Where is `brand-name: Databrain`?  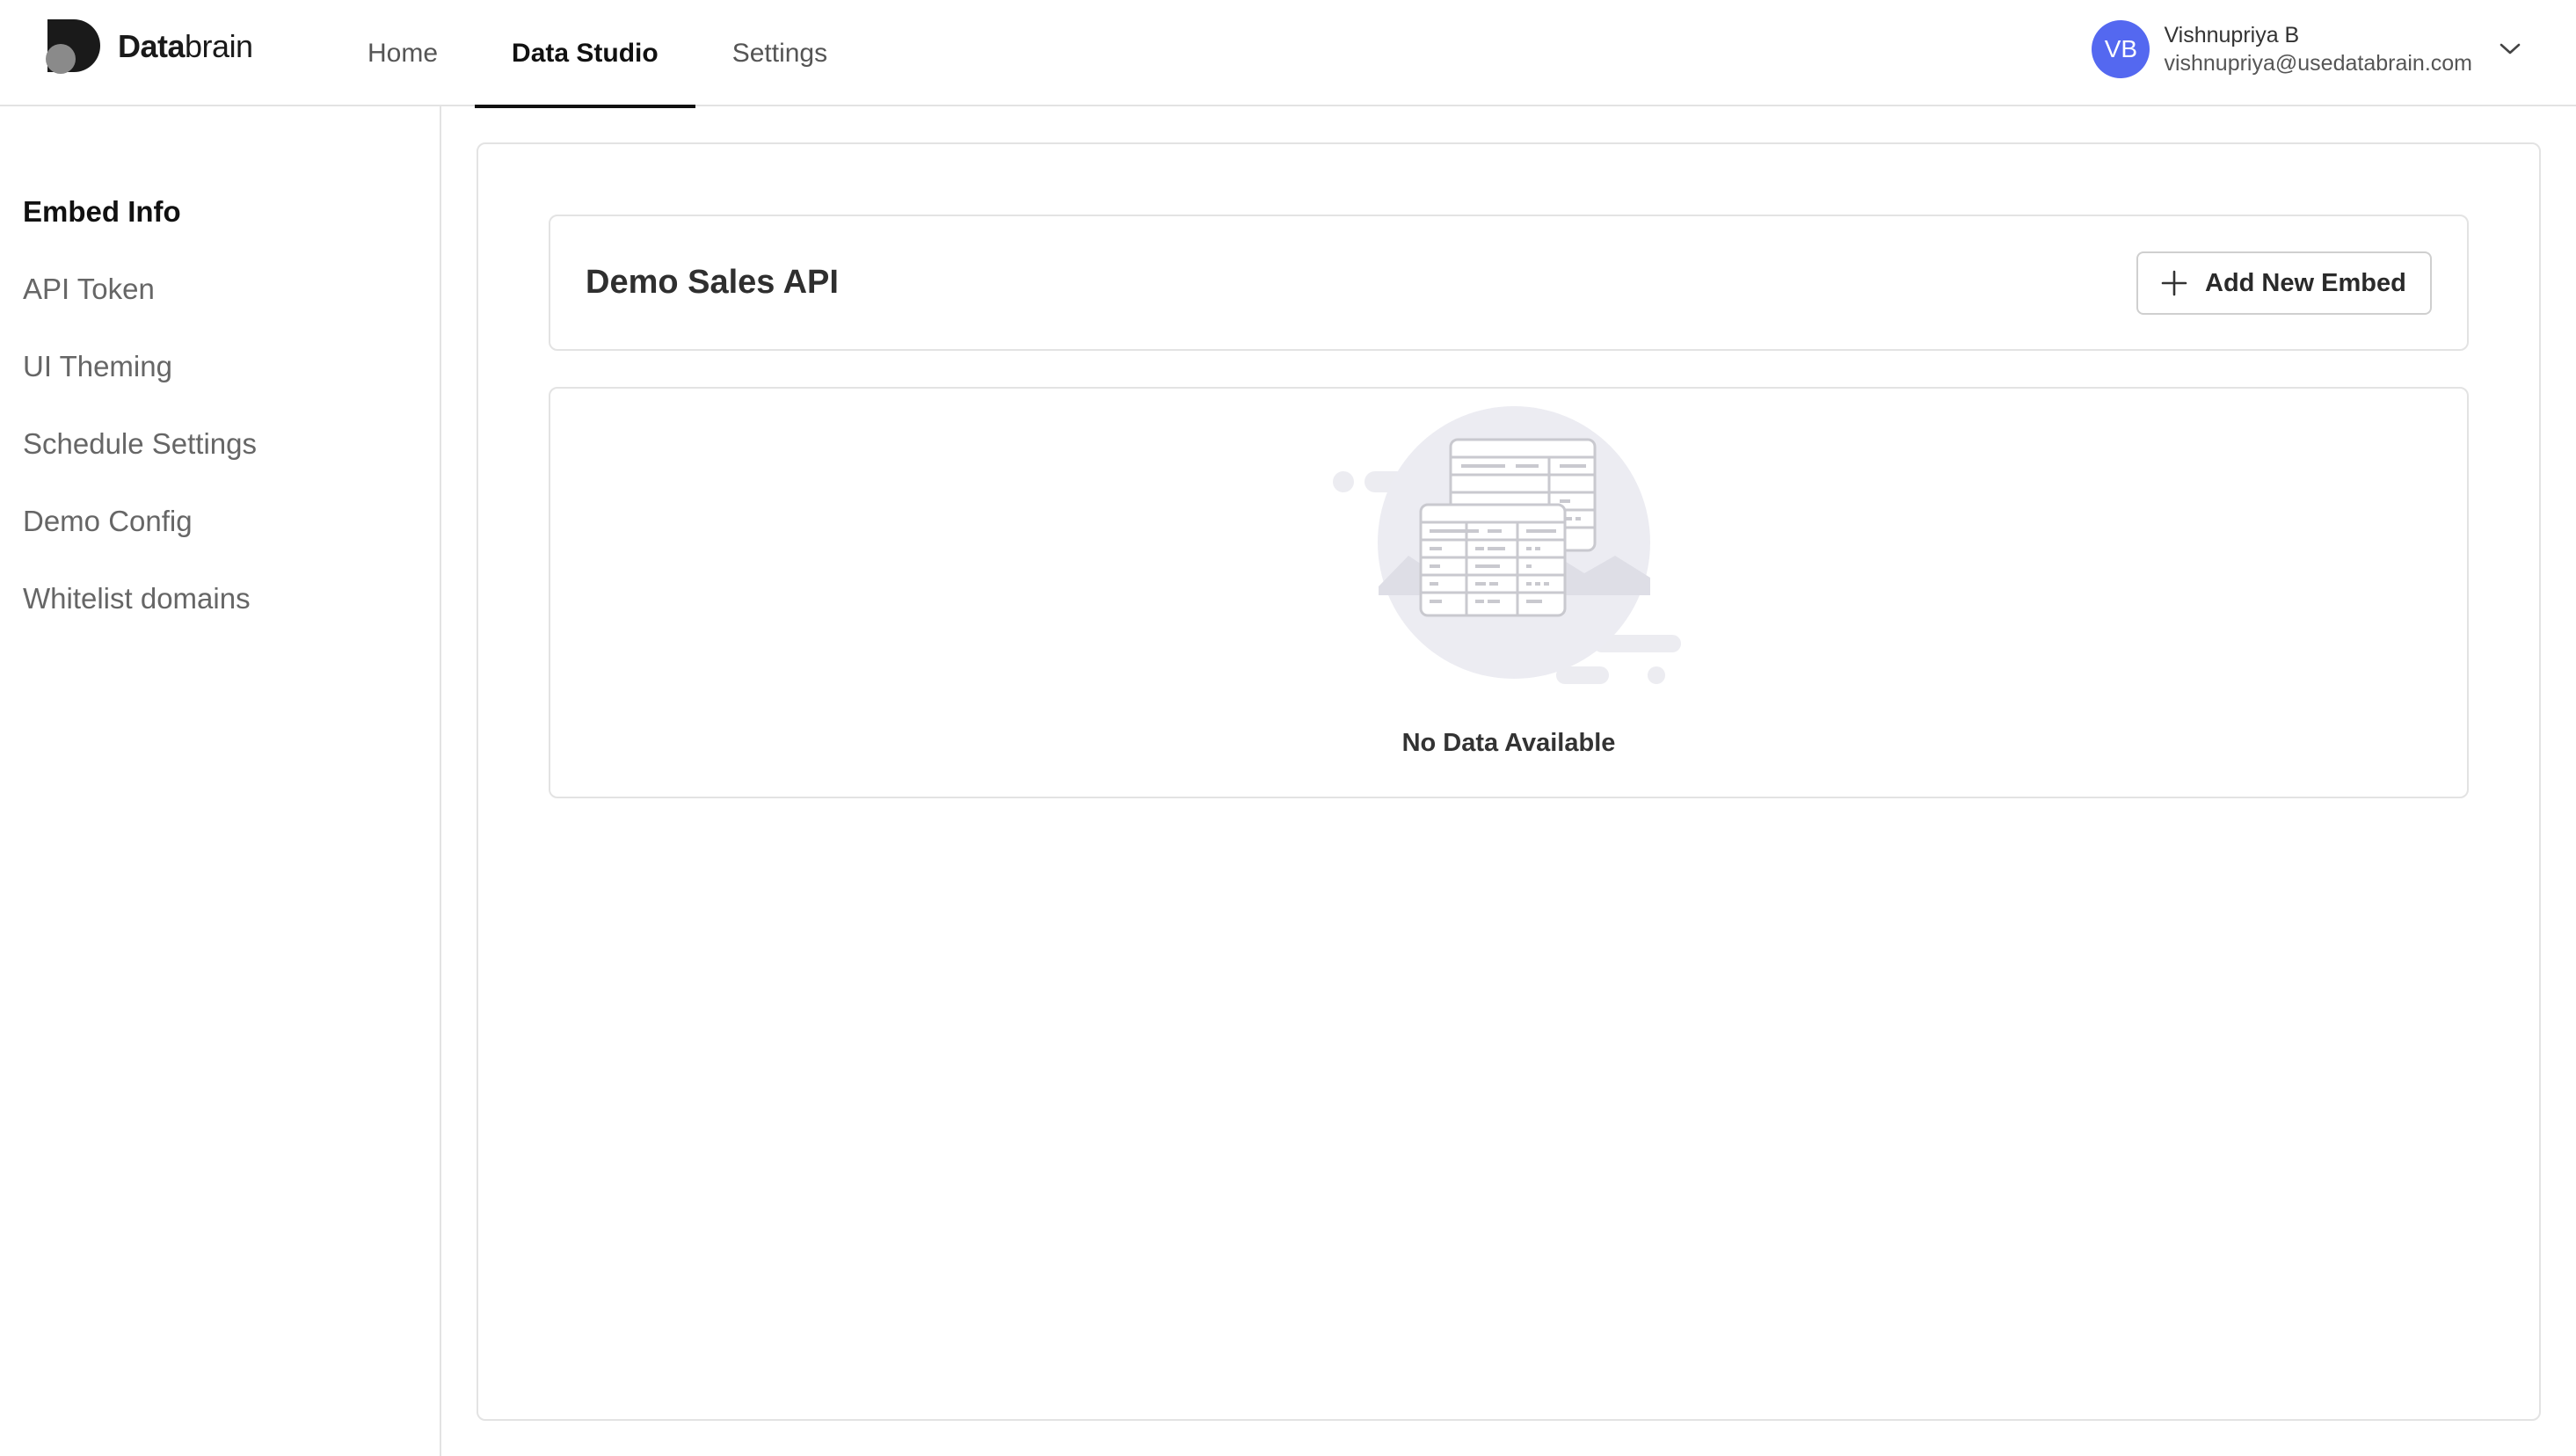
brand-name: Databrain is located at coordinates (185, 46).